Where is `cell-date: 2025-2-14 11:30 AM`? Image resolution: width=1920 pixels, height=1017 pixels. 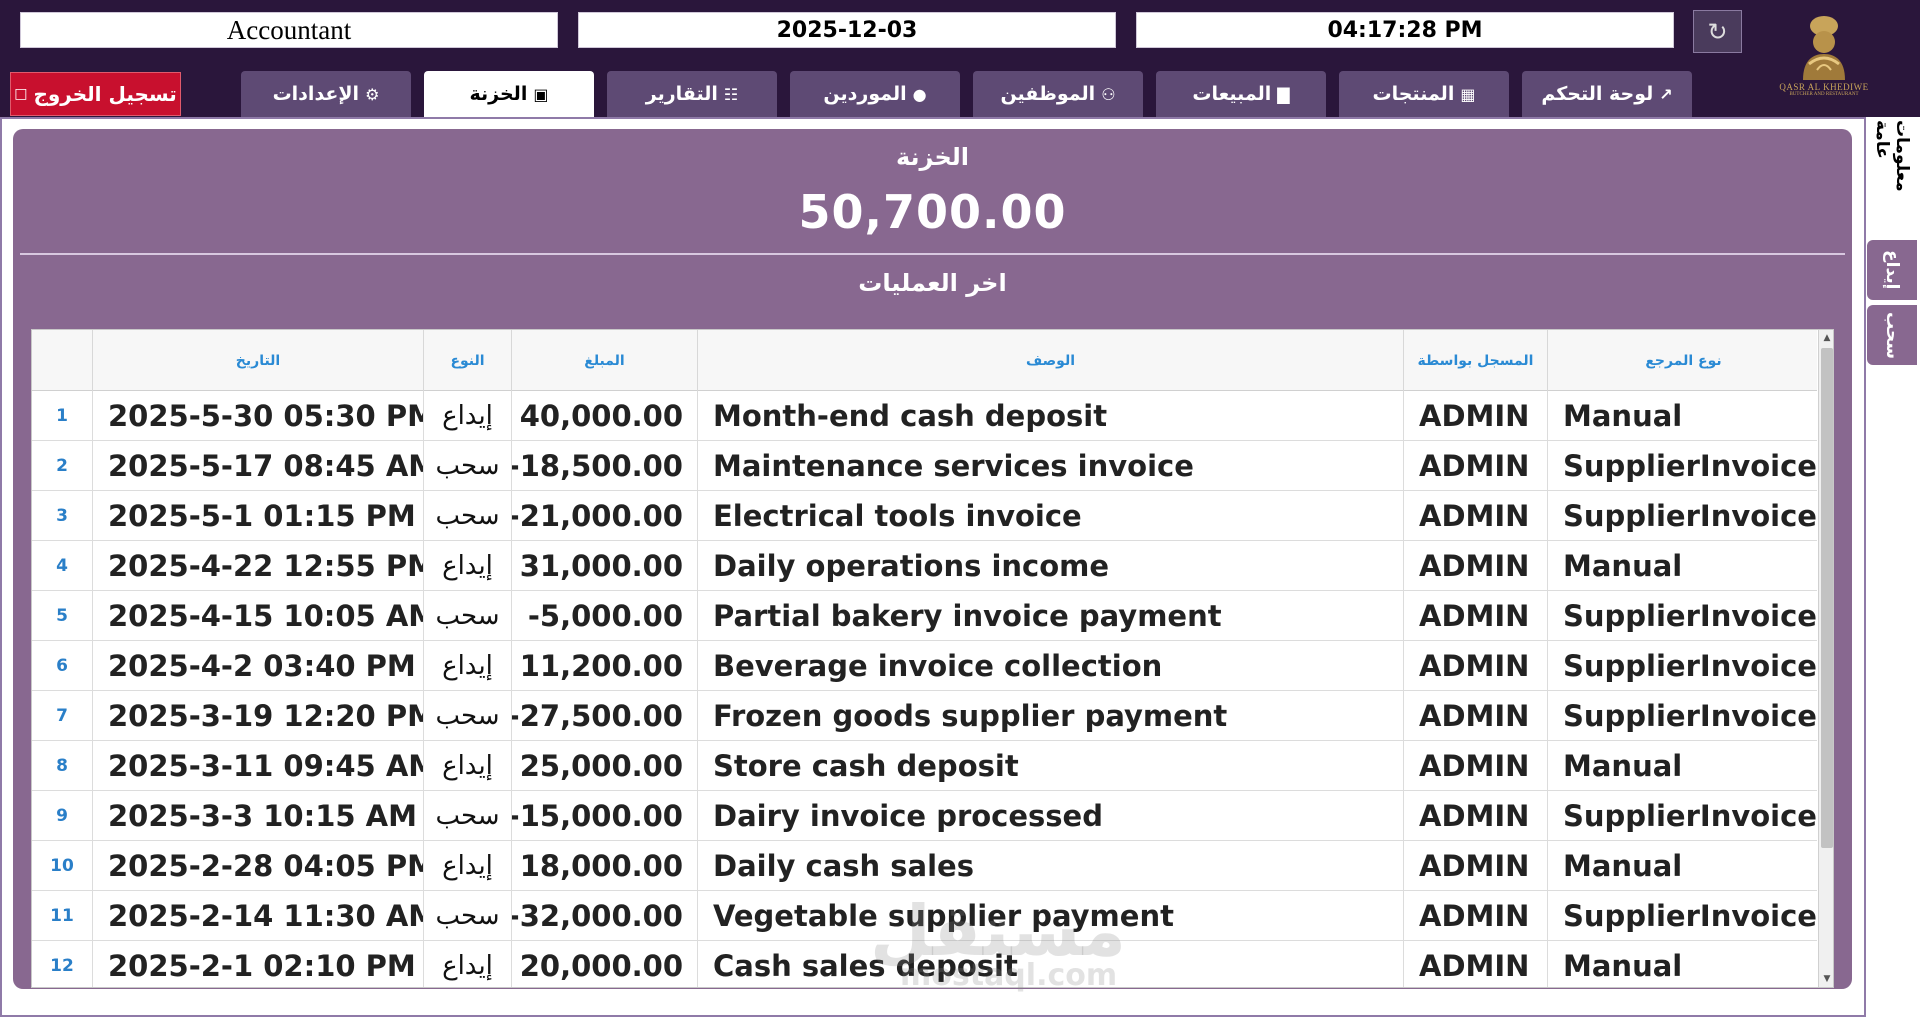 cell-date: 2025-2-14 11:30 AM is located at coordinates (258, 916).